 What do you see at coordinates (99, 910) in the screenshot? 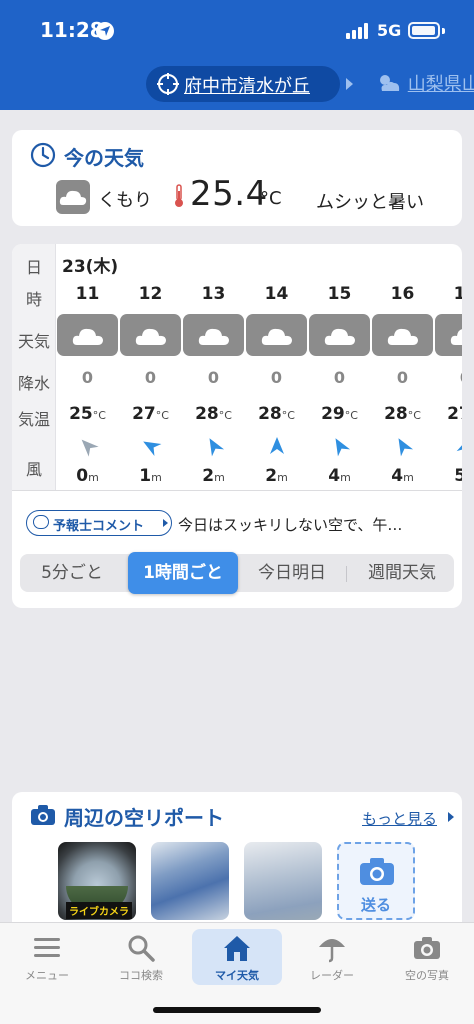
I see `live-camera-tag: ライブカメラ` at bounding box center [99, 910].